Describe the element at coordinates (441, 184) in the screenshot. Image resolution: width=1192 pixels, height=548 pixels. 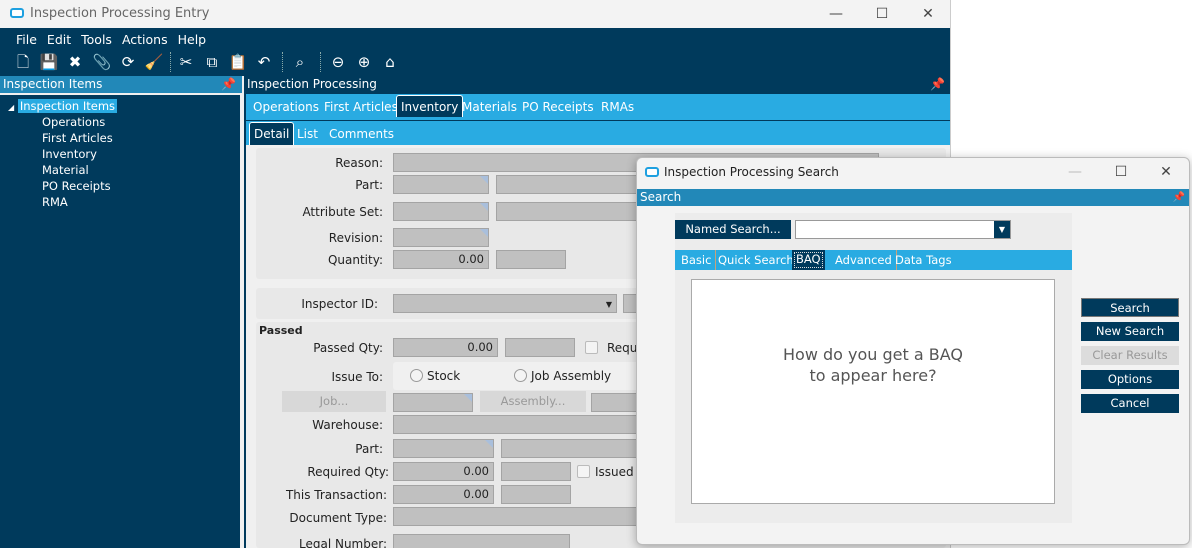
I see `part-field` at that location.